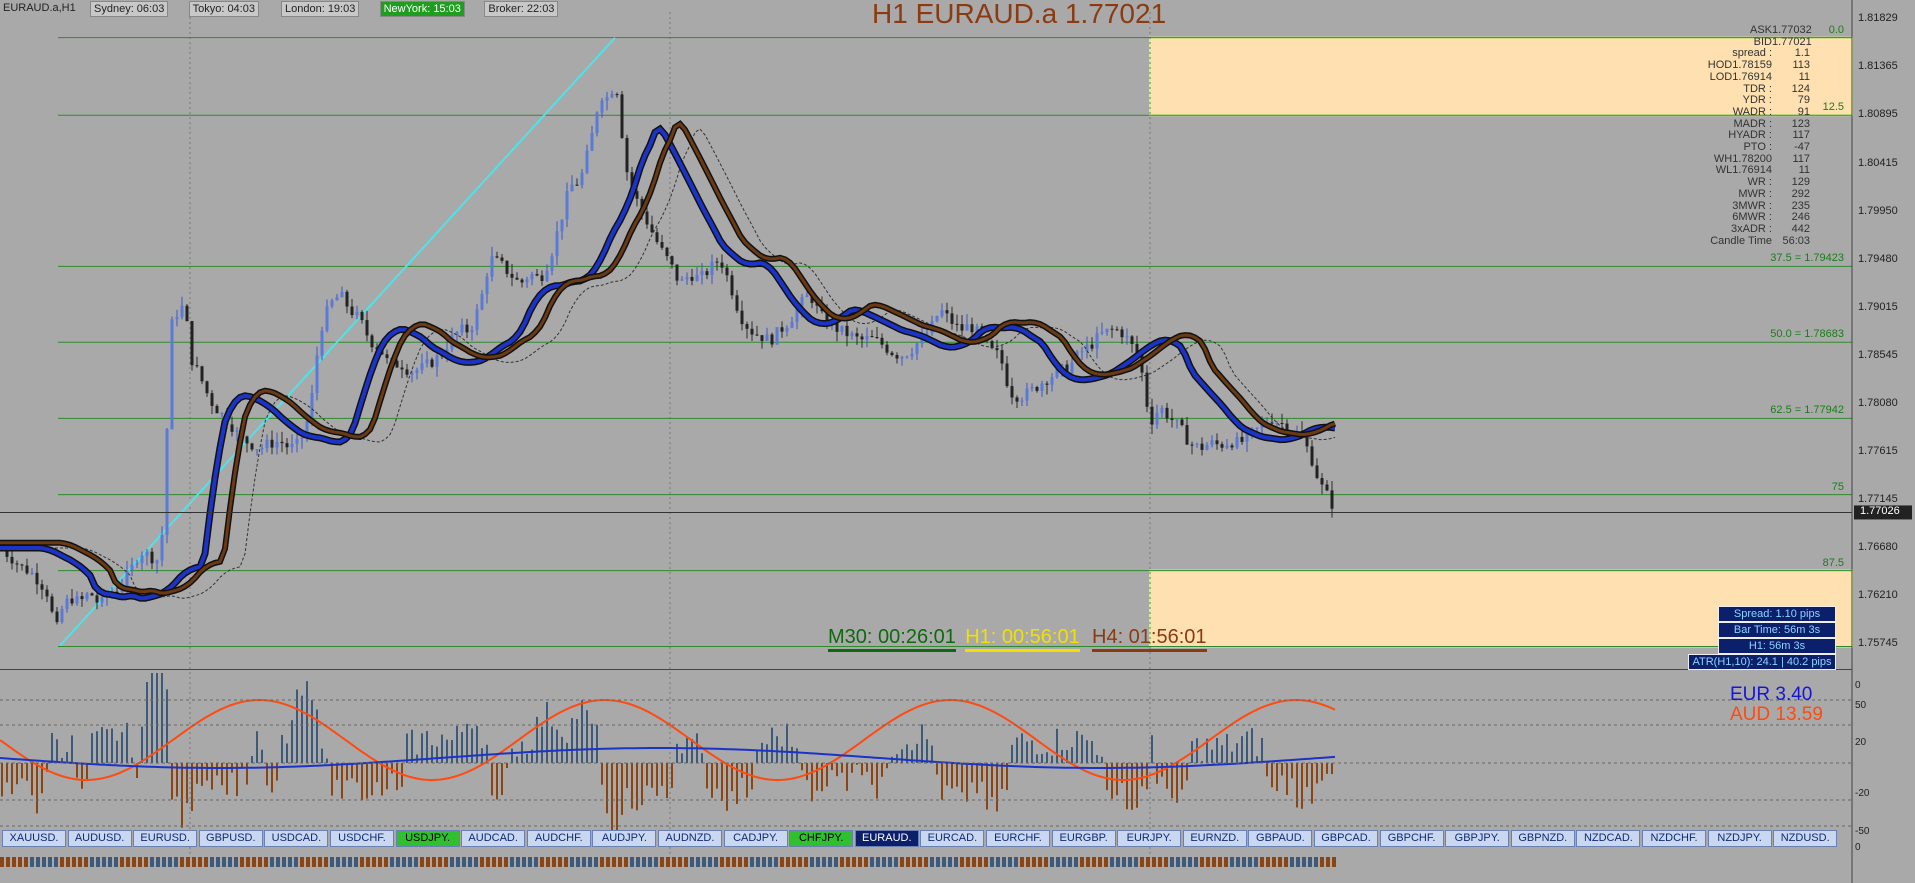 The width and height of the screenshot is (1915, 883). Describe the element at coordinates (99, 838) in the screenshot. I see `pair-tab-audusd: AUDUSD.` at that location.